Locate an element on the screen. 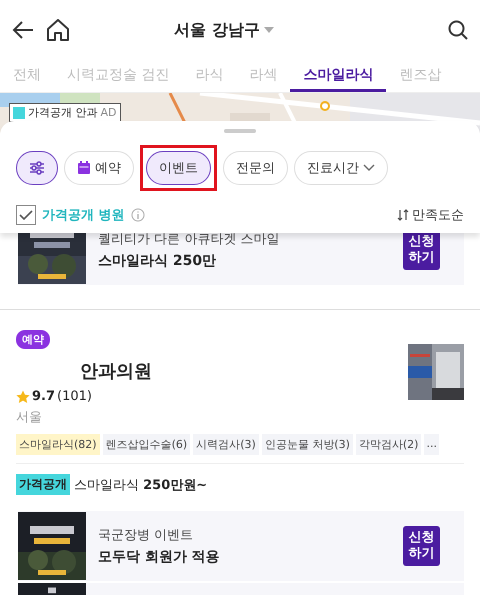 The image size is (480, 595). checkbox is located at coordinates (26, 215).